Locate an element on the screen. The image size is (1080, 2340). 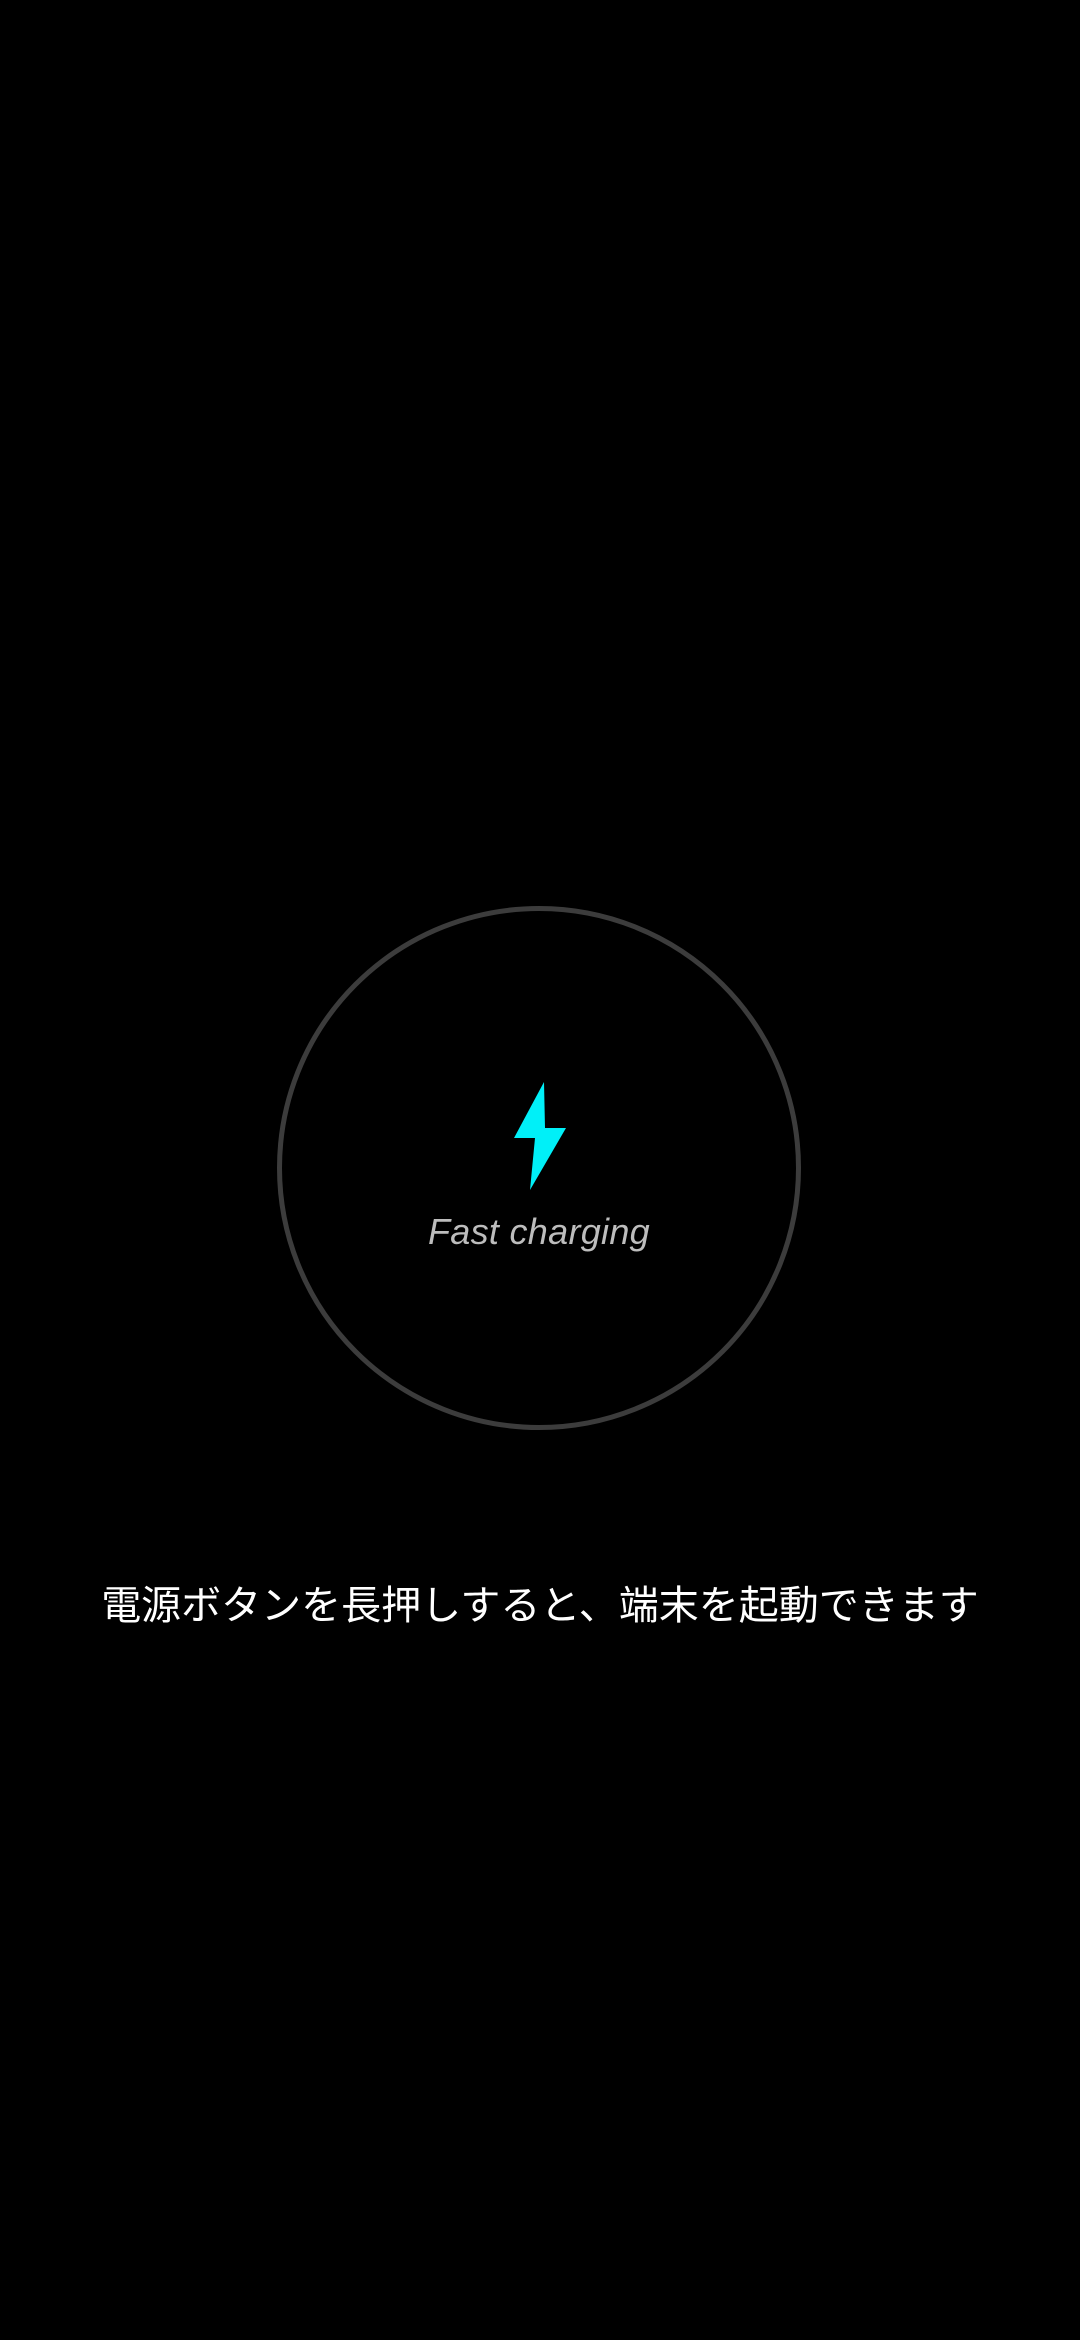
charging-status-label: Fast charging is located at coordinates (538, 1231).